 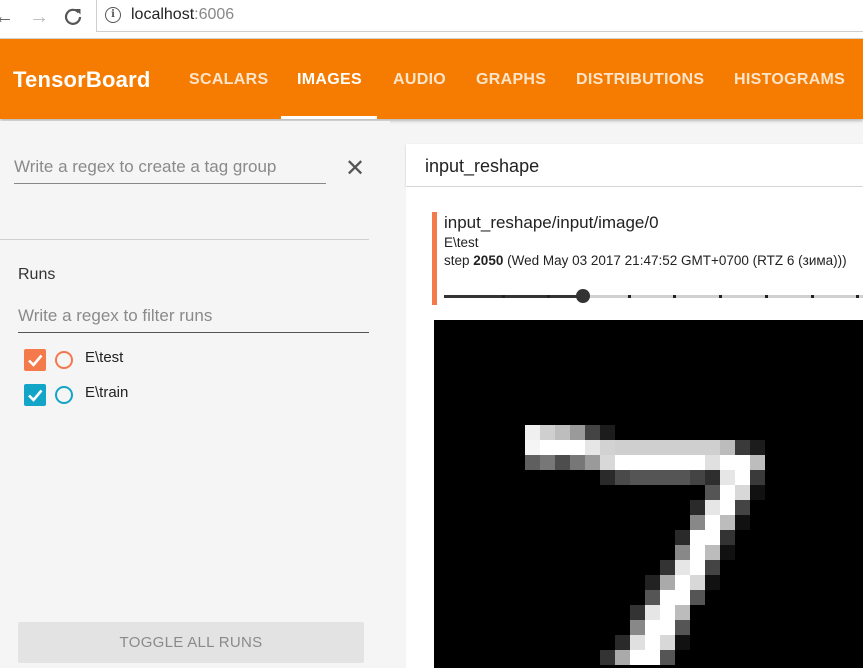 What do you see at coordinates (482, 166) in the screenshot?
I see `tag-group-title: input_reshape` at bounding box center [482, 166].